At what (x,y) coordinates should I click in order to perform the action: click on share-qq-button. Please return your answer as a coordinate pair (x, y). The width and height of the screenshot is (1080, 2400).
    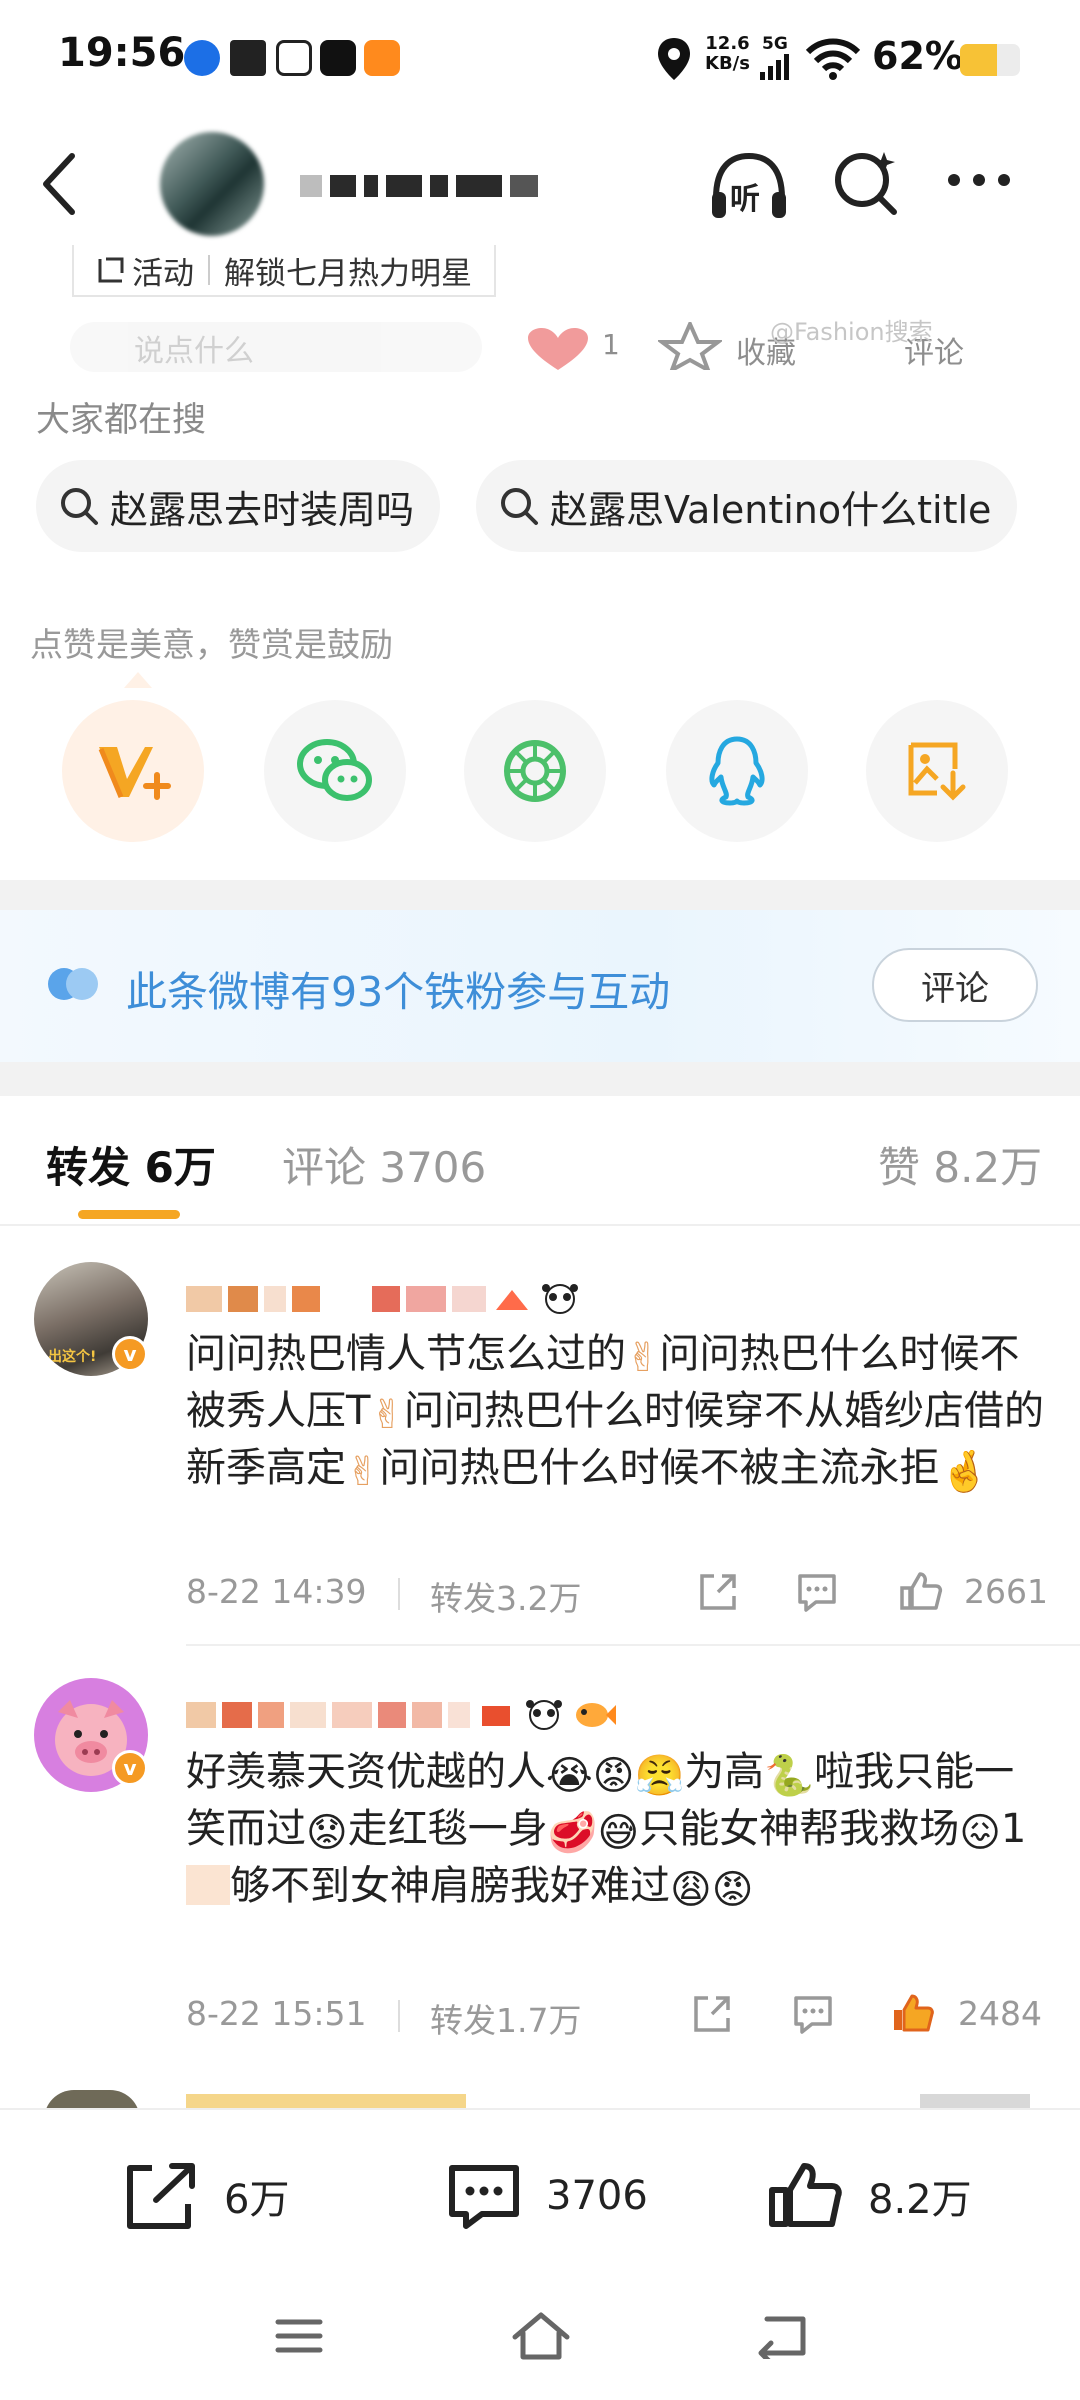
    Looking at the image, I should click on (737, 771).